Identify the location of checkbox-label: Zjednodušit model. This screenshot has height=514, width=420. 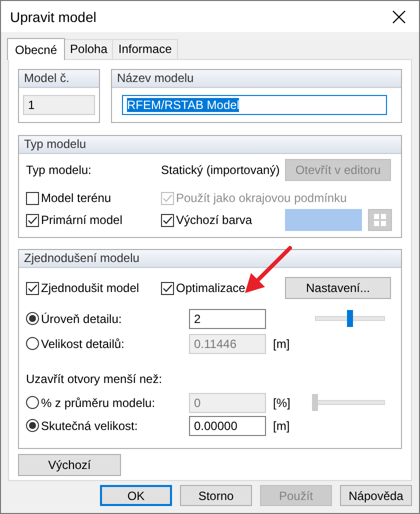
(90, 288).